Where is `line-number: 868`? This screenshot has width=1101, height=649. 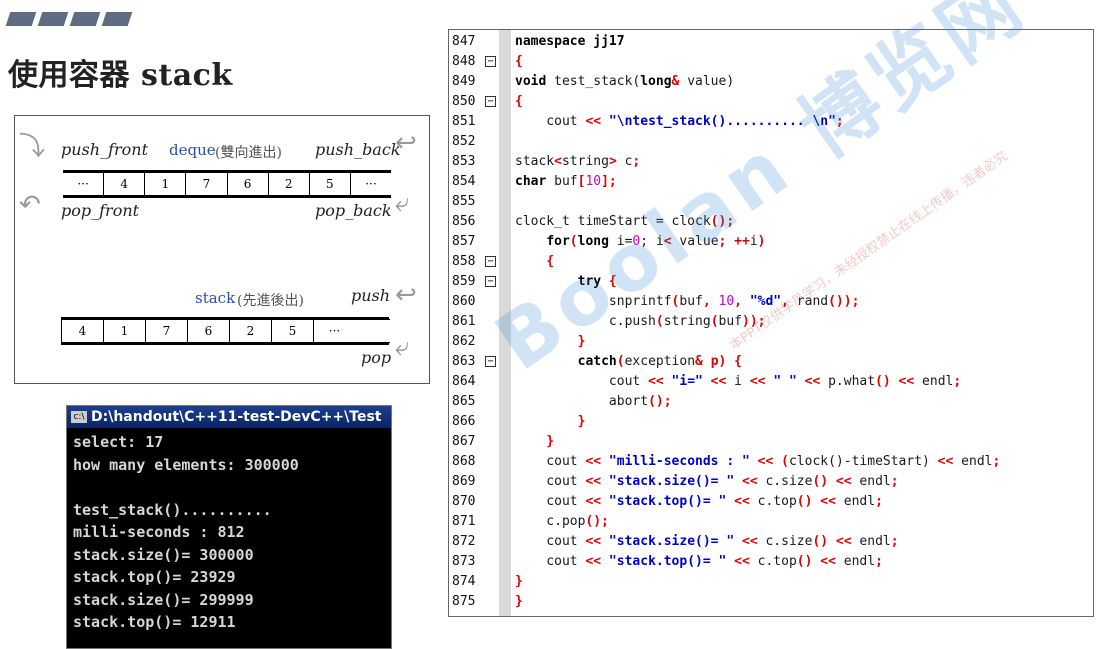
line-number: 868 is located at coordinates (464, 461).